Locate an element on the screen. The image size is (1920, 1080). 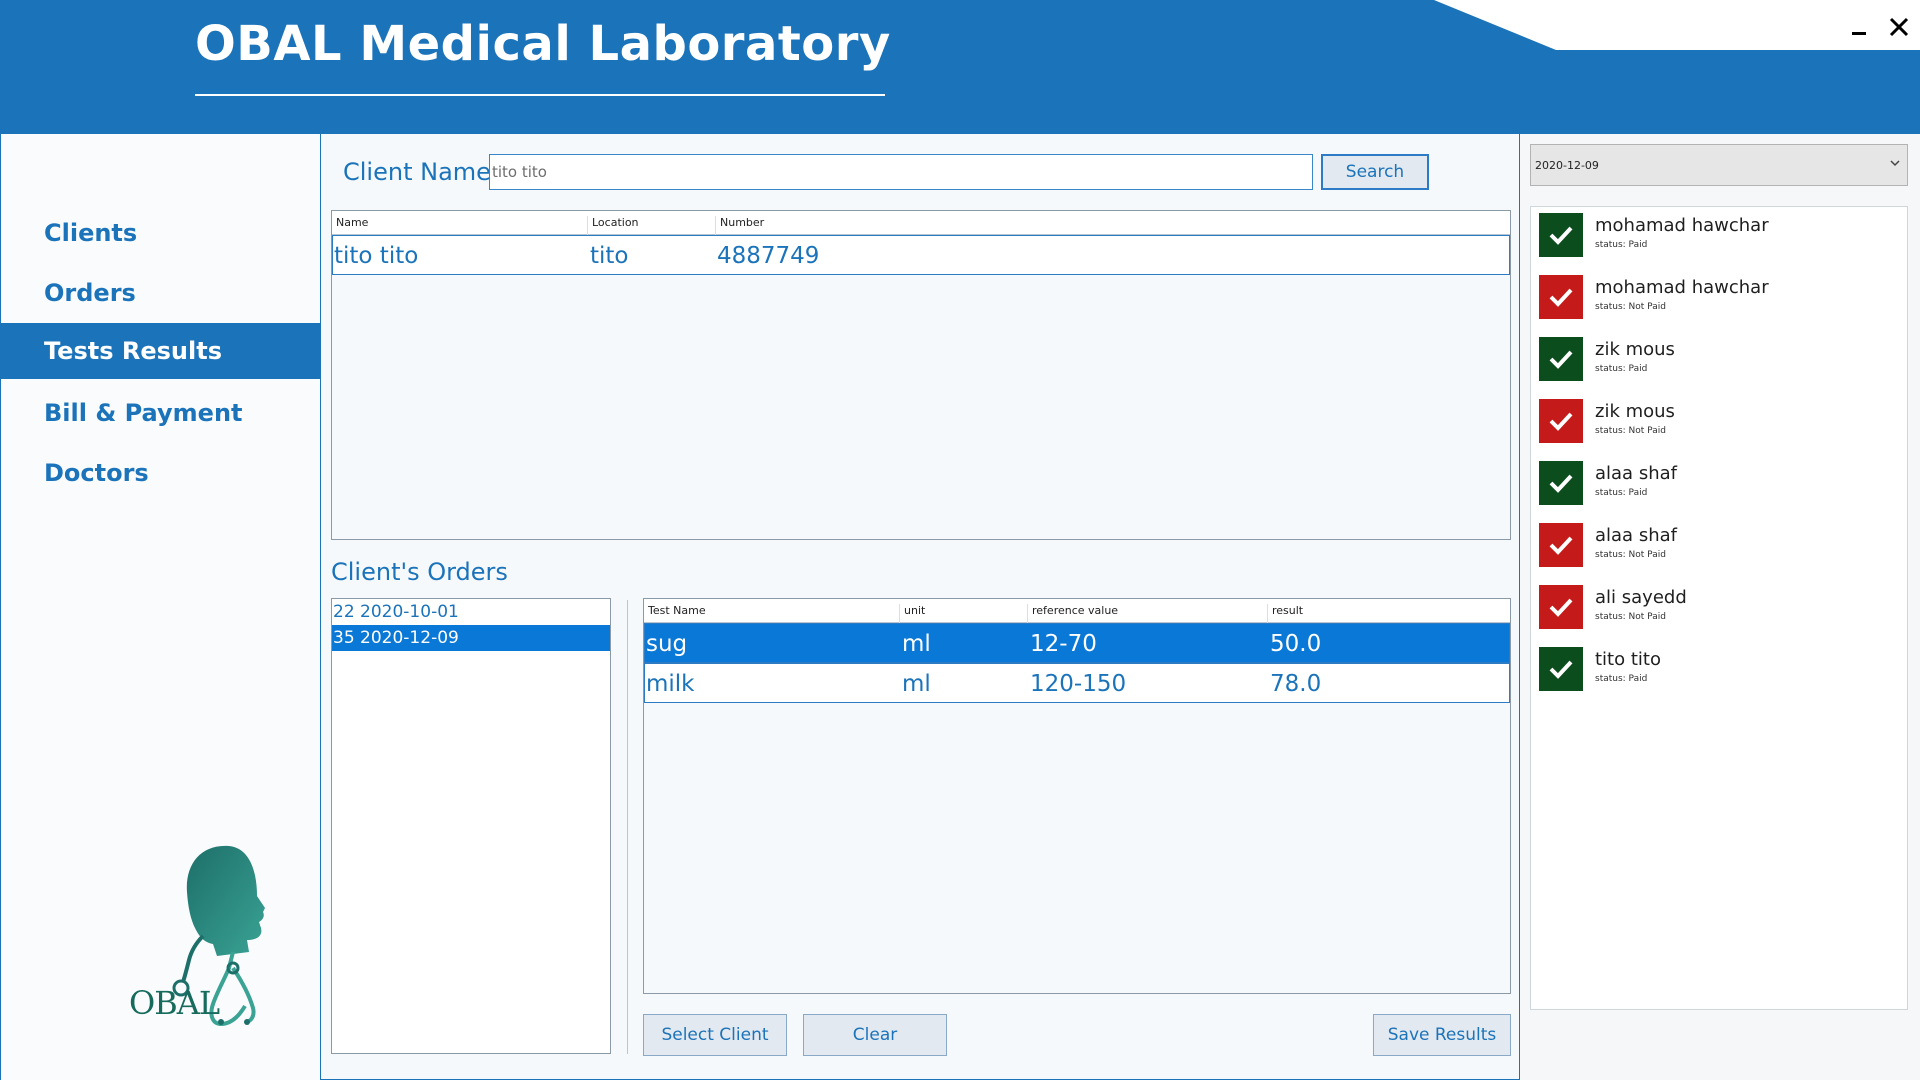
date-picker-value: 2020-12-09 is located at coordinates (1567, 165).